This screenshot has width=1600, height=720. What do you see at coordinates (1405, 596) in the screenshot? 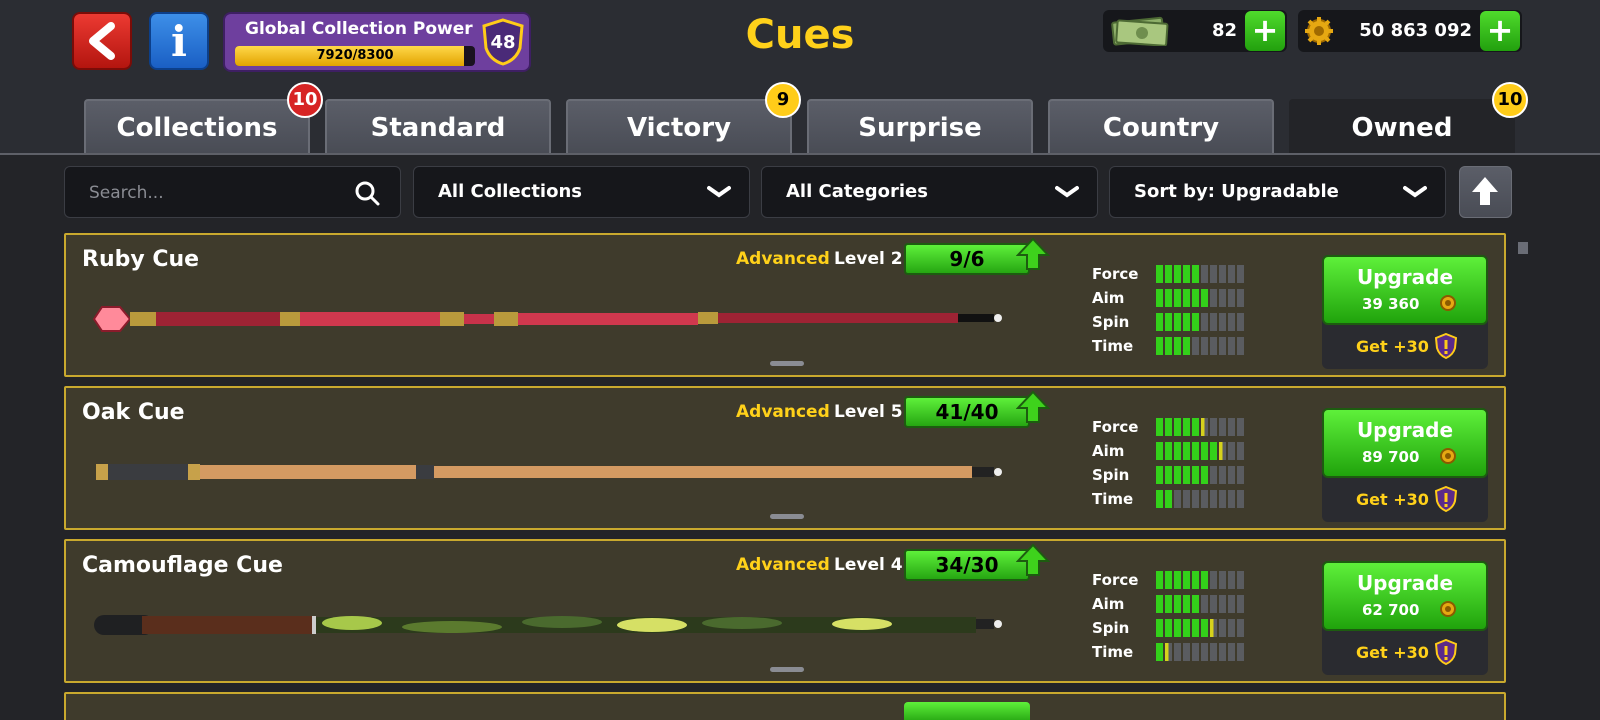
I see `upgrade-button: Upgrade 62 700` at bounding box center [1405, 596].